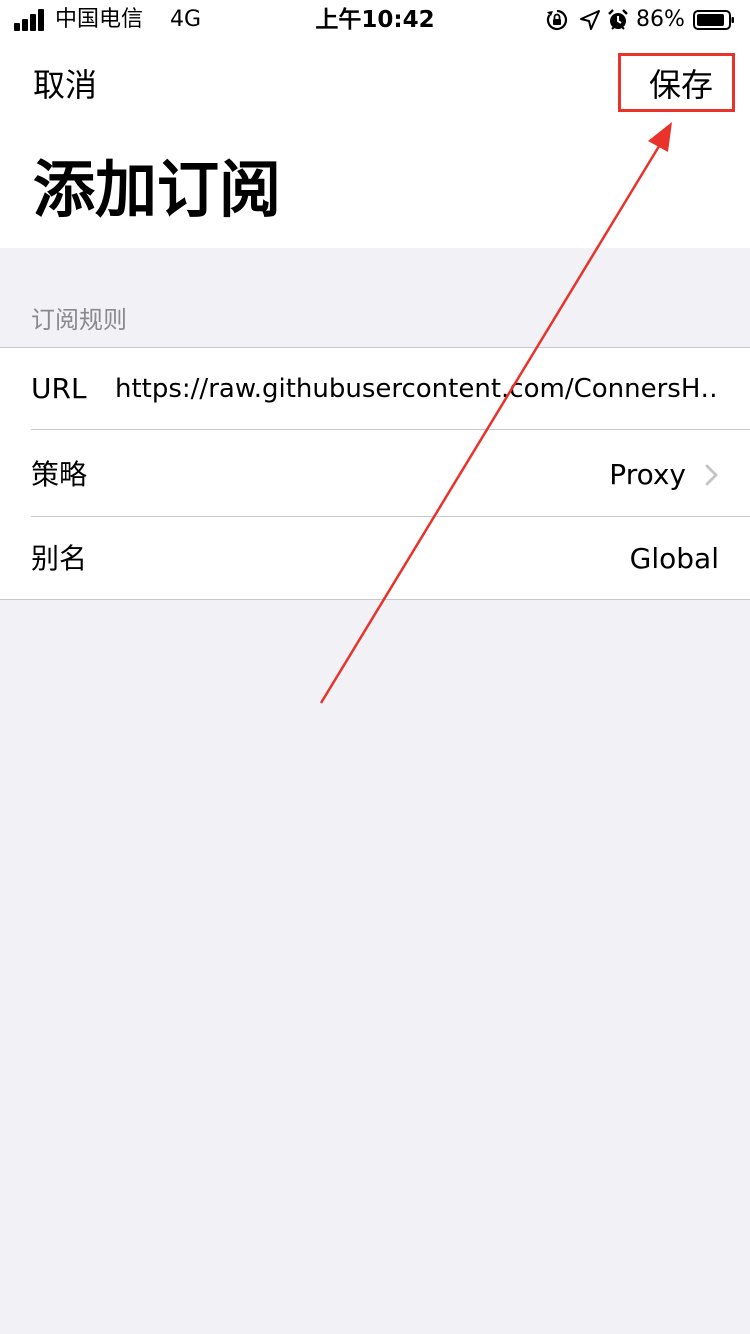 This screenshot has width=750, height=1334. Describe the element at coordinates (676, 82) in the screenshot. I see `save-highlight-box` at that location.